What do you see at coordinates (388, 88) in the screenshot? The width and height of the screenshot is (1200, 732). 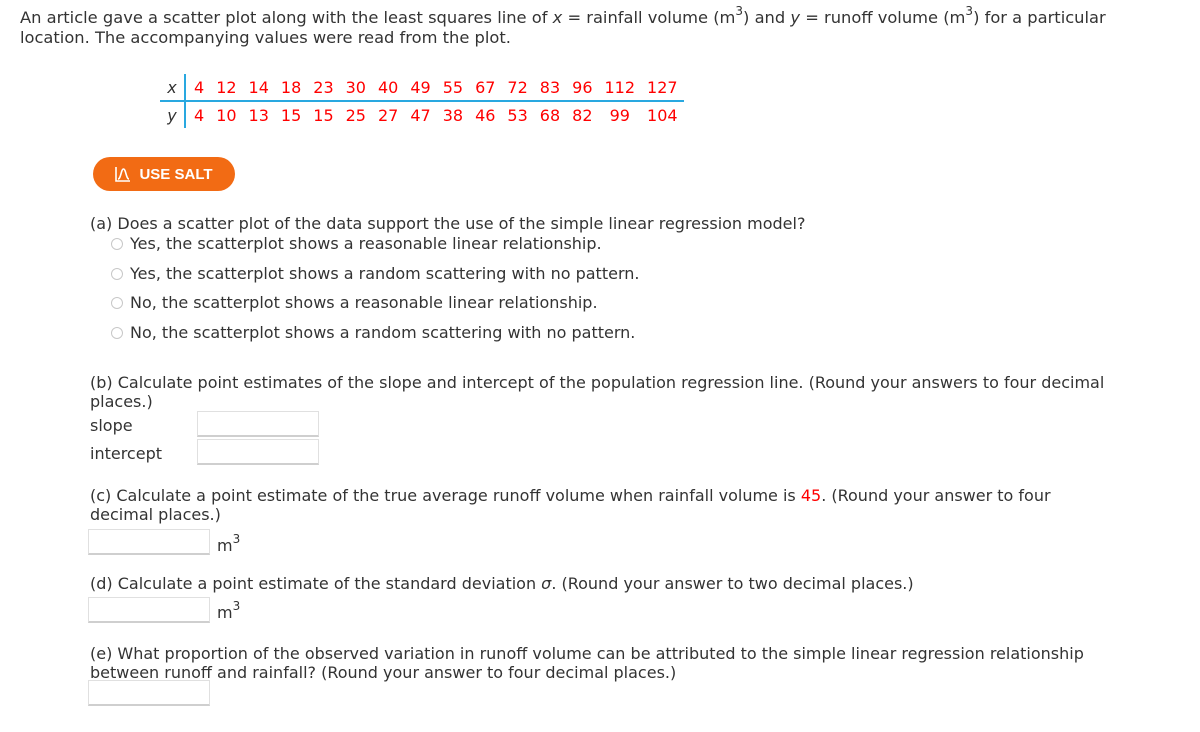 I see `x-value: 40` at bounding box center [388, 88].